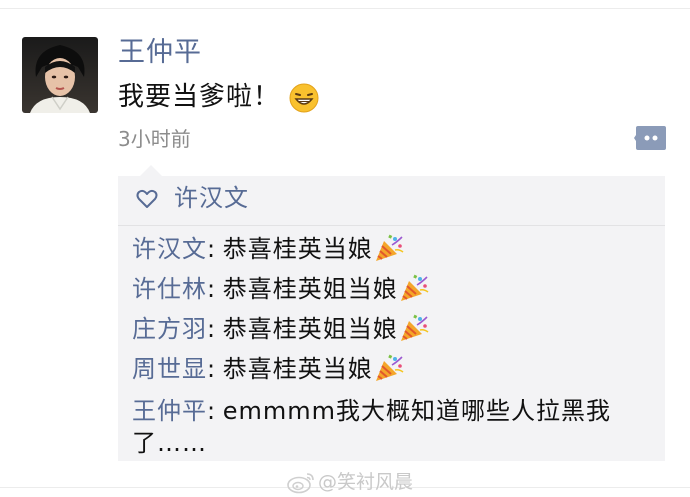 This screenshot has width=690, height=497. What do you see at coordinates (169, 369) in the screenshot?
I see `comment-author: 周世显` at bounding box center [169, 369].